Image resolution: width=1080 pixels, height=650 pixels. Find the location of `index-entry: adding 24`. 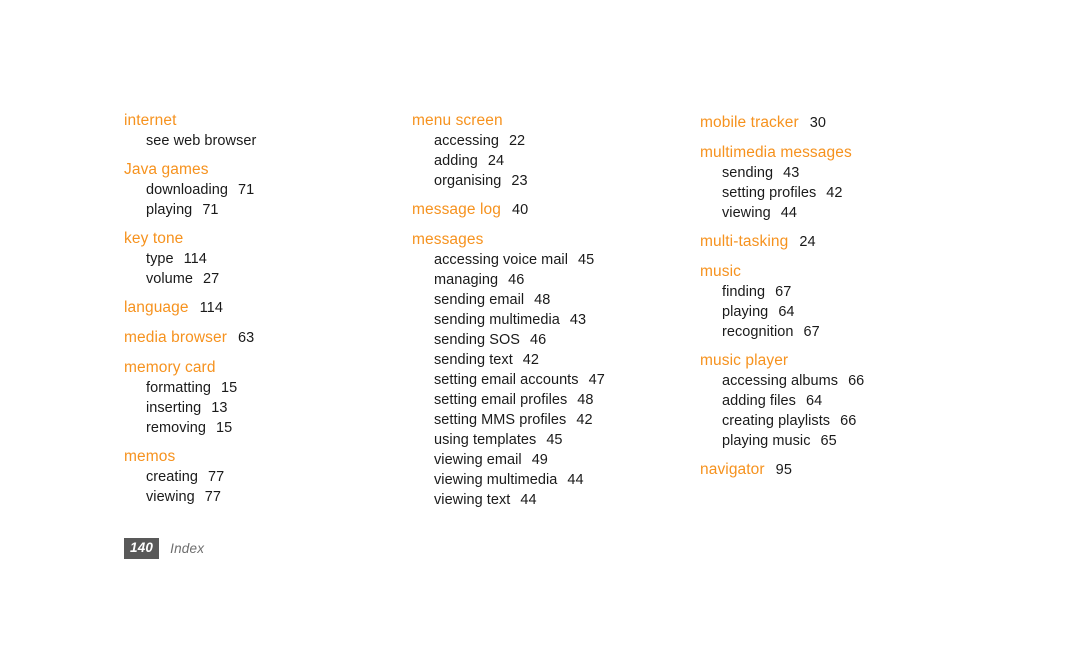

index-entry: adding 24 is located at coordinates (556, 161).